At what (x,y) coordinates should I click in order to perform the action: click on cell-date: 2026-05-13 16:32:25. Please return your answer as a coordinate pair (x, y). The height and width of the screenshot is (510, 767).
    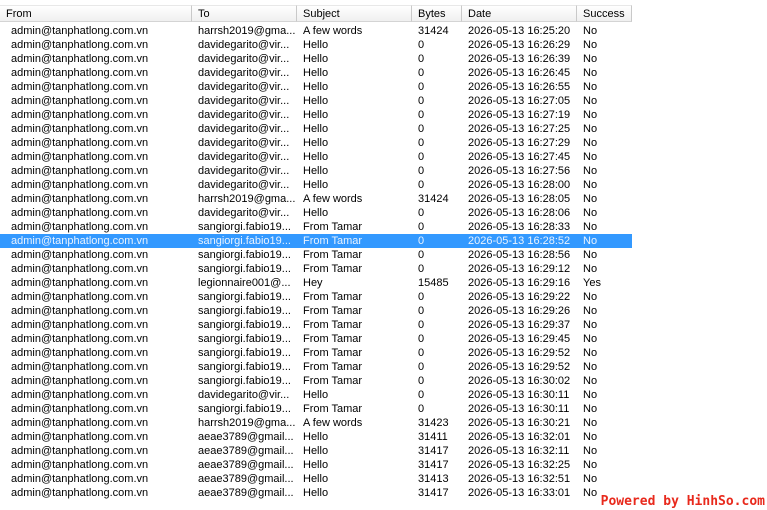
    Looking at the image, I should click on (519, 465).